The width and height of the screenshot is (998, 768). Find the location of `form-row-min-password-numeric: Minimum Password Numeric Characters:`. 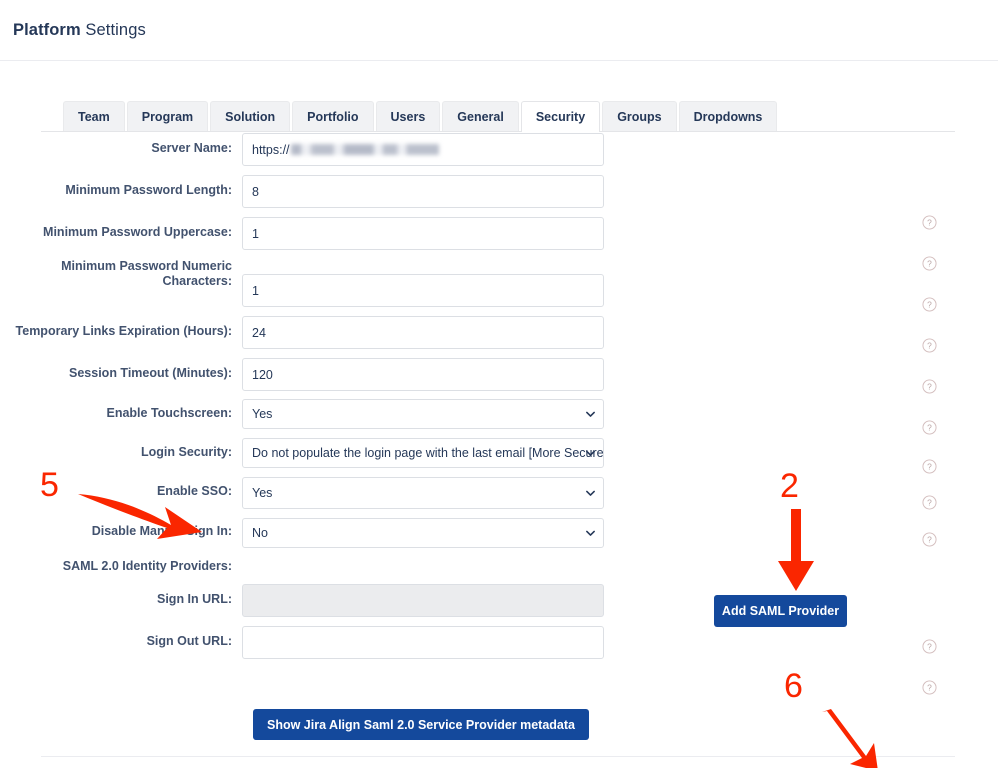

form-row-min-password-numeric: Minimum Password Numeric Characters: is located at coordinates (477, 283).